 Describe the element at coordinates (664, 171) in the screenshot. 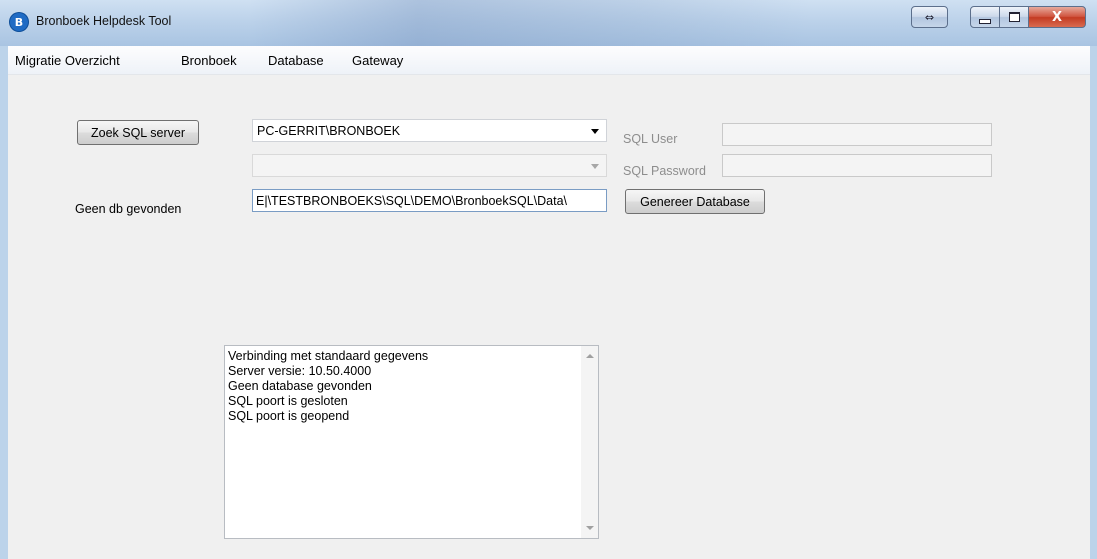

I see `sql-password-label: SQL Password` at that location.